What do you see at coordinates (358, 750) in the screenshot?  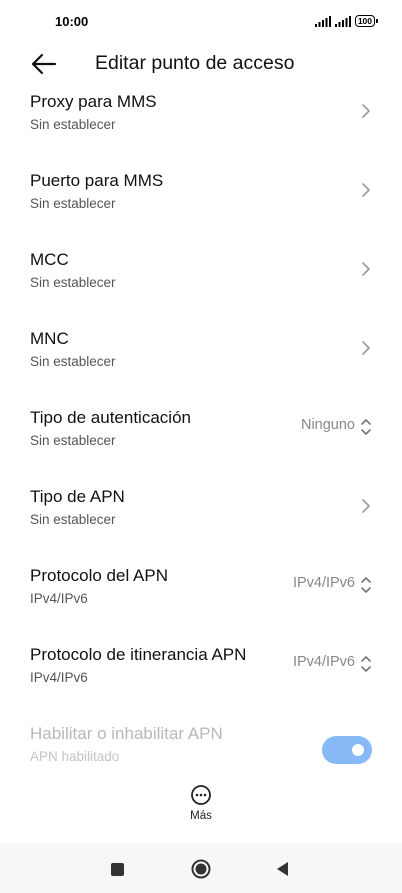 I see `toggle-knob` at bounding box center [358, 750].